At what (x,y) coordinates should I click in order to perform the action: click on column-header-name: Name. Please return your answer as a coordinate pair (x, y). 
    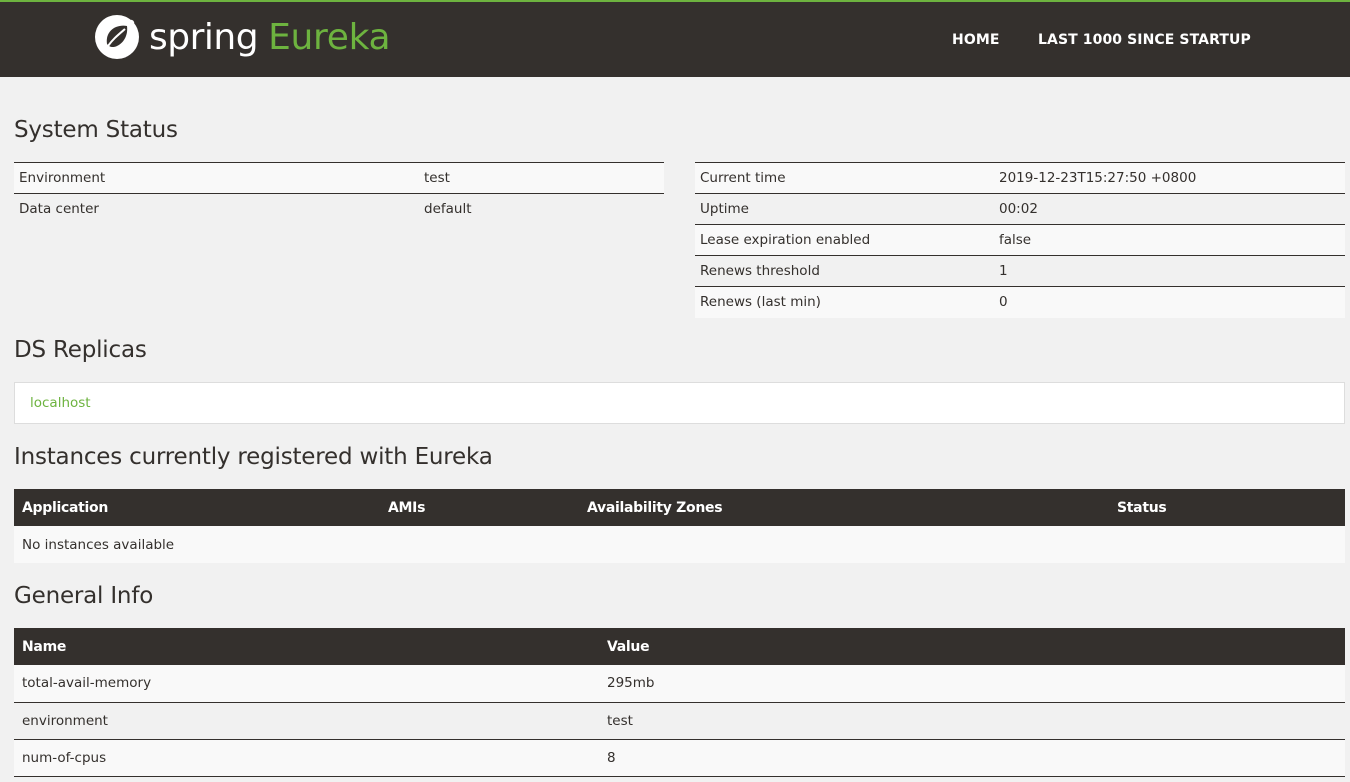
    Looking at the image, I should click on (306, 646).